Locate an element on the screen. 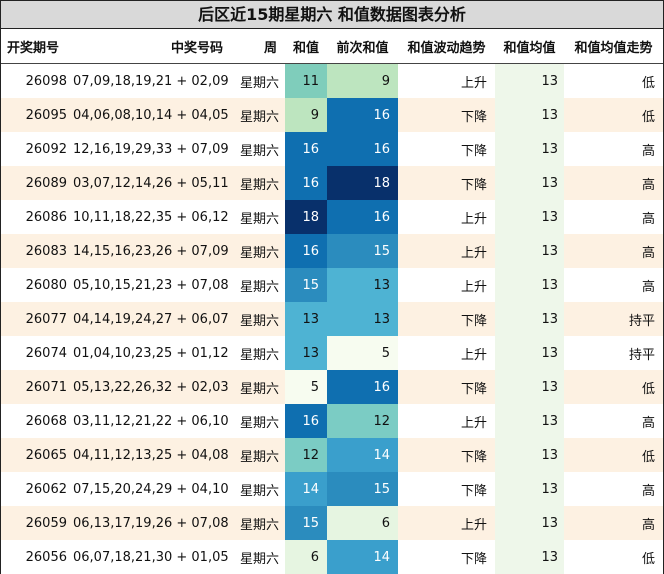 This screenshot has width=664, height=574. numbers-cell: 14,15,16,23,26 + 07,09 is located at coordinates (152, 251).